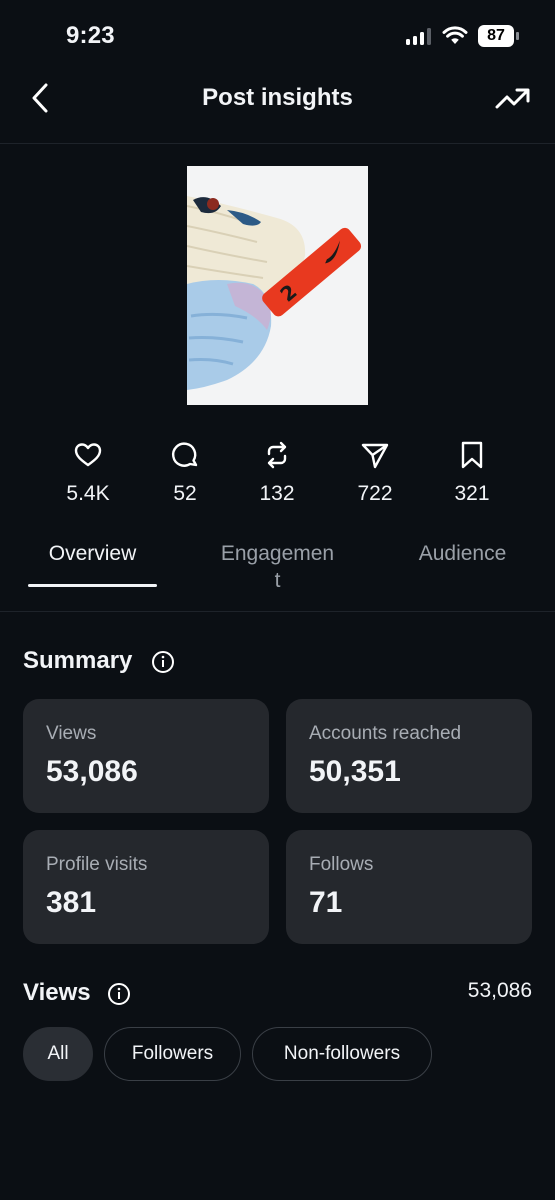 The image size is (555, 1200). What do you see at coordinates (146, 887) in the screenshot?
I see `summary-card-profile-visits: Profile visits 381` at bounding box center [146, 887].